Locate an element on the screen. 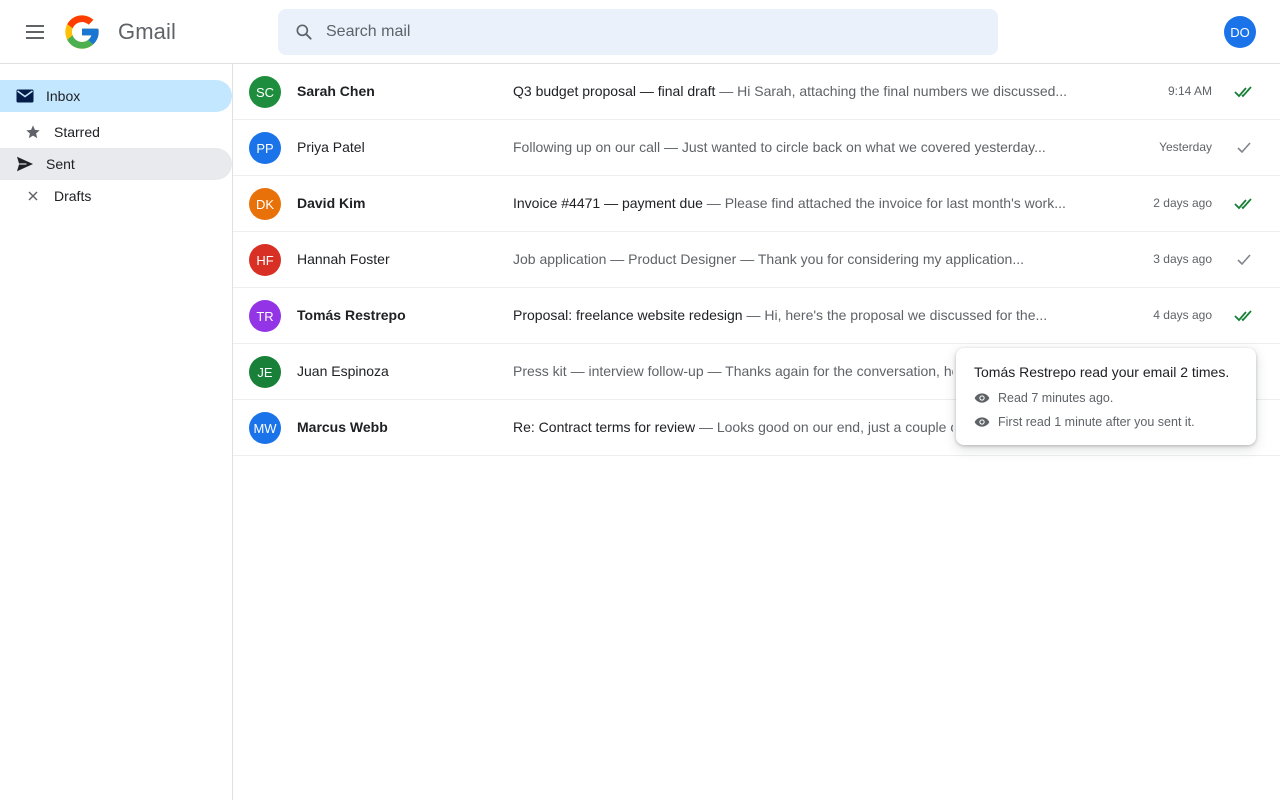 The width and height of the screenshot is (1280, 800). sidebar-item-label: Sent is located at coordinates (60, 164).